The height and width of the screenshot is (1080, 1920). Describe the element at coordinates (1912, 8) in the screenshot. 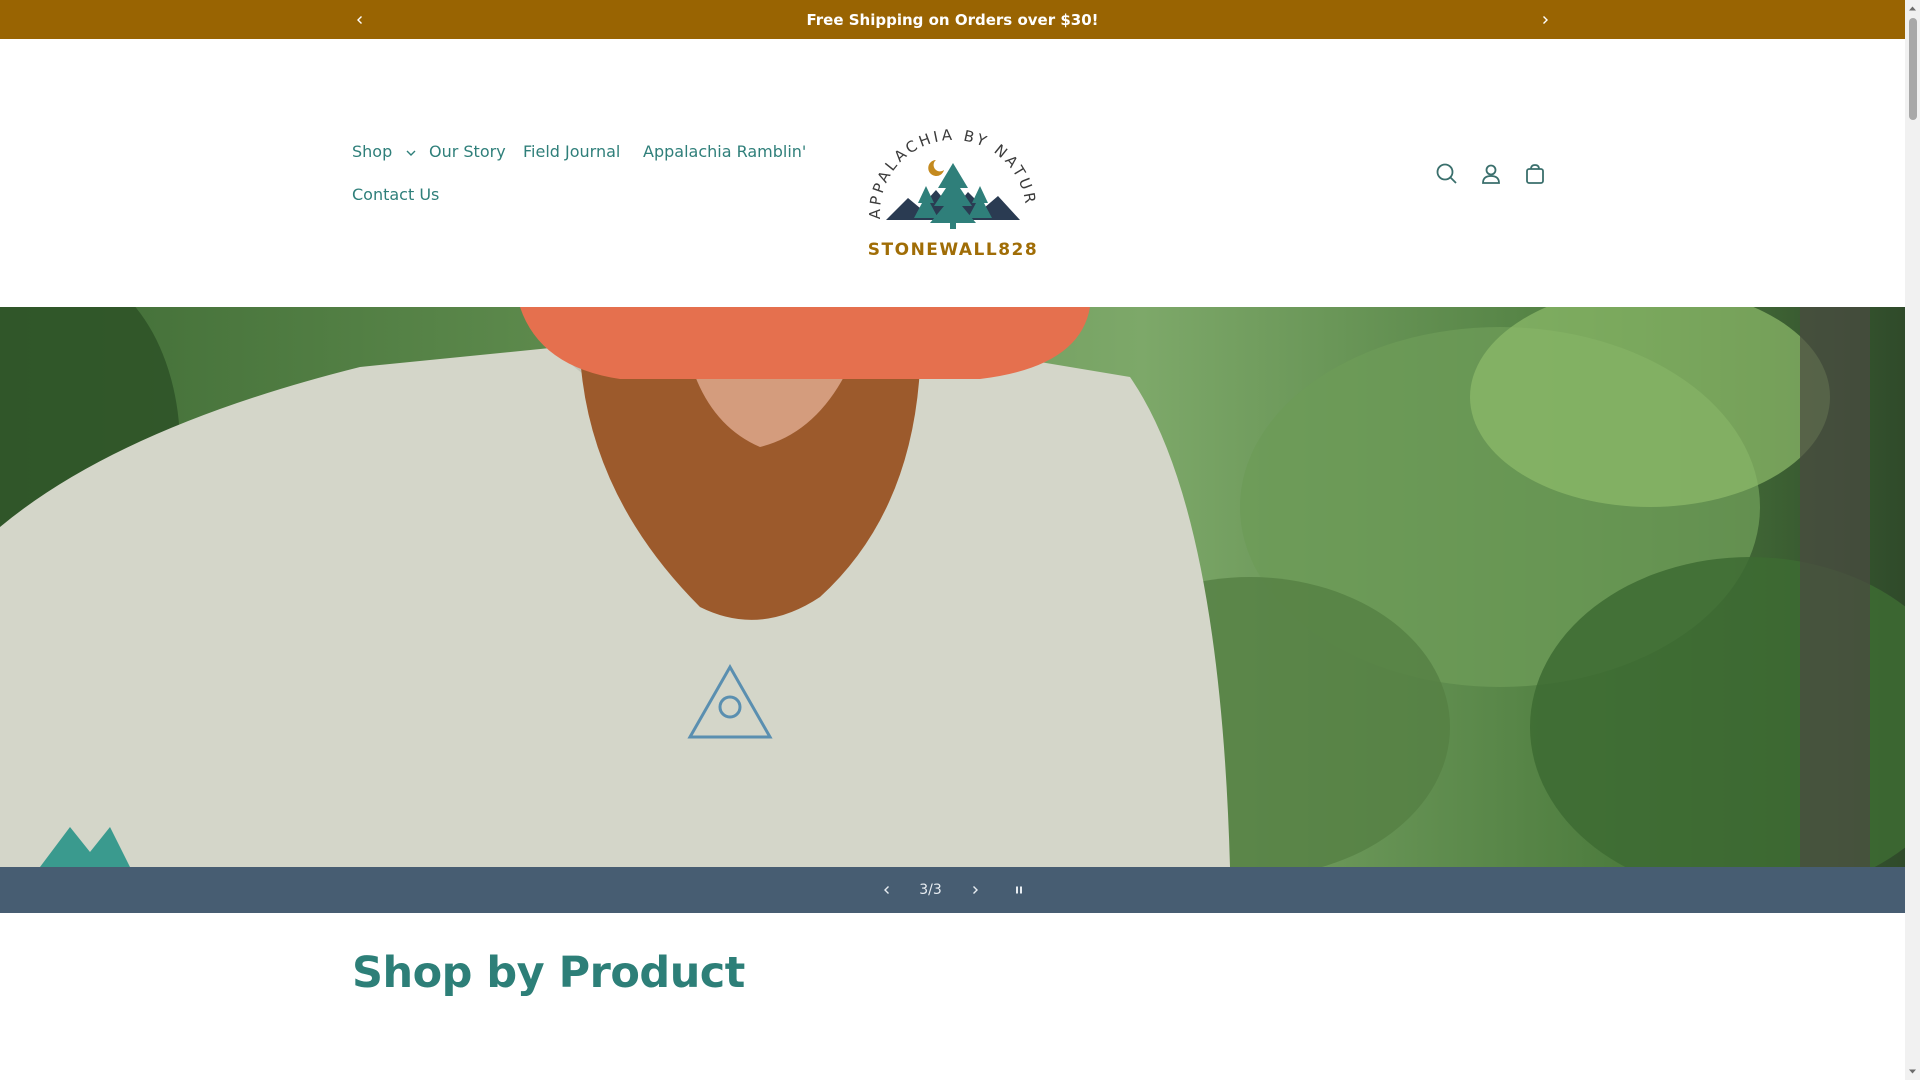

I see `scroll-up-arrow-icon` at that location.